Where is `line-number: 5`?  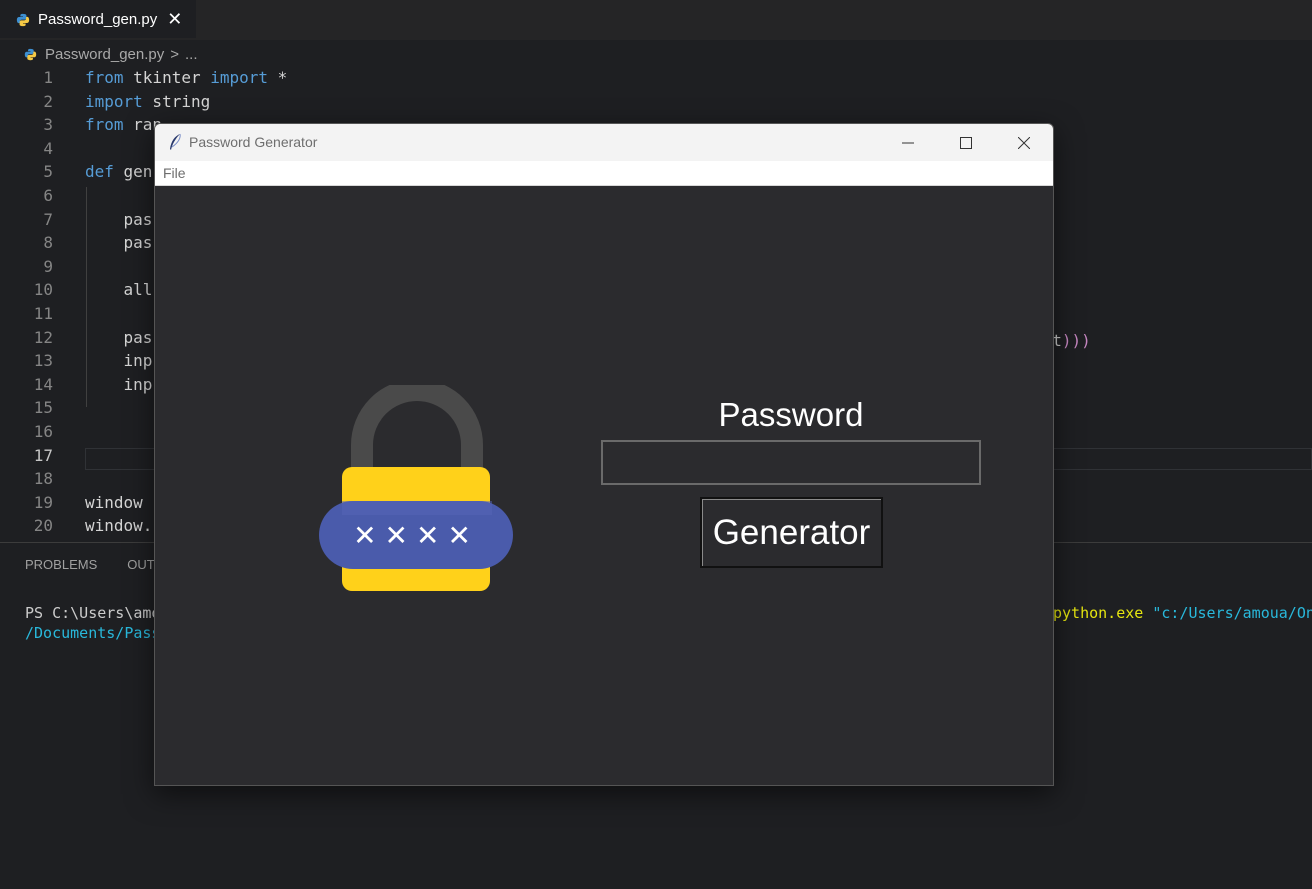
line-number: 5 is located at coordinates (48, 172).